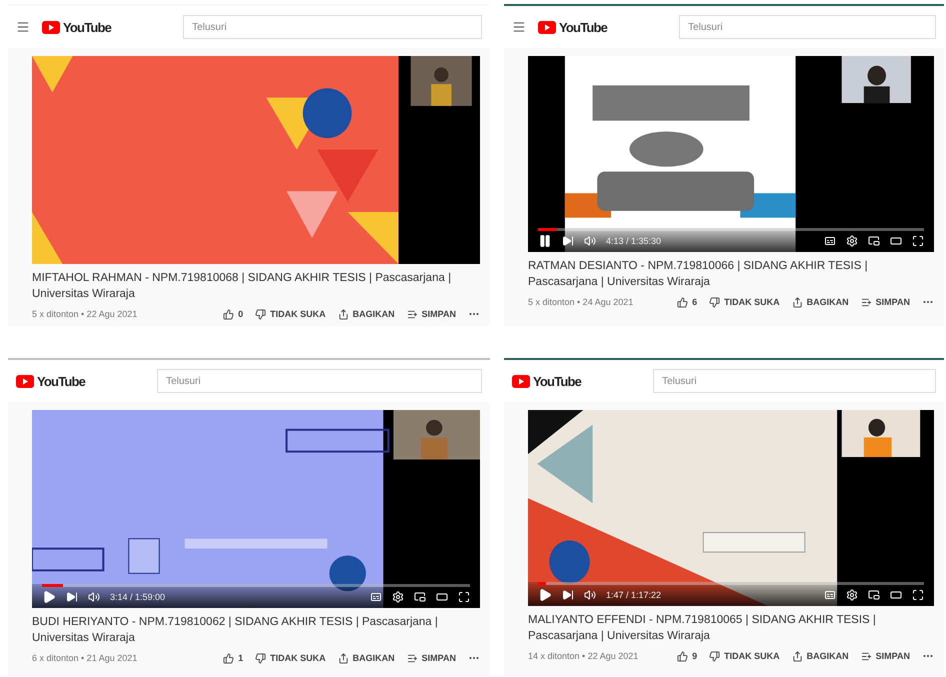  What do you see at coordinates (242, 286) in the screenshot?
I see `video-title: MIFTAHOL RAHMAN - NPM.719810068 | SIDANG AKHIR TESIS | Pascasarjana | Universitas Wiraraja` at bounding box center [242, 286].